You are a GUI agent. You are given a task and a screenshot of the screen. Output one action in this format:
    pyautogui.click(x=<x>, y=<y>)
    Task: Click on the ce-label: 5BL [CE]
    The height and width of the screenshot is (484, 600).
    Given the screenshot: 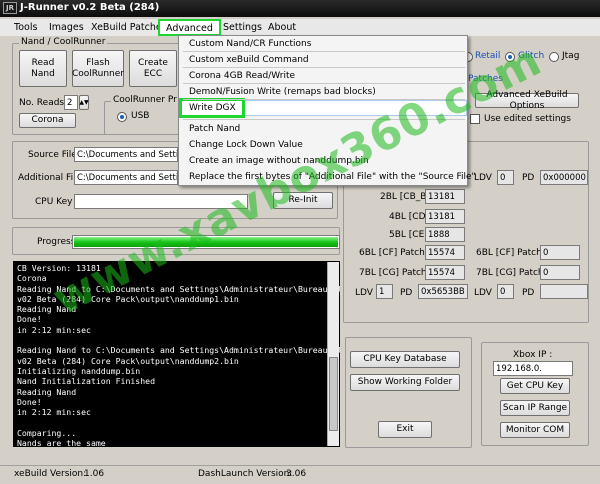 What is the action you would take?
    pyautogui.click(x=408, y=235)
    